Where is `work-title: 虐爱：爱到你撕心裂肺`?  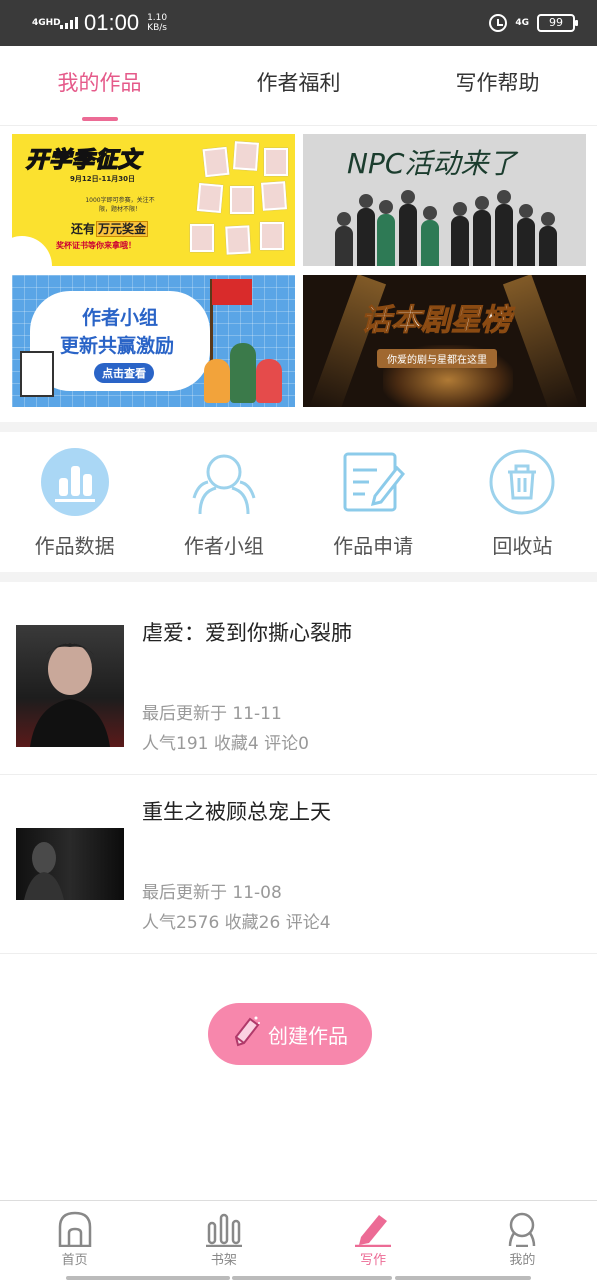 work-title: 虐爱：爱到你撕心裂肺 is located at coordinates (247, 633).